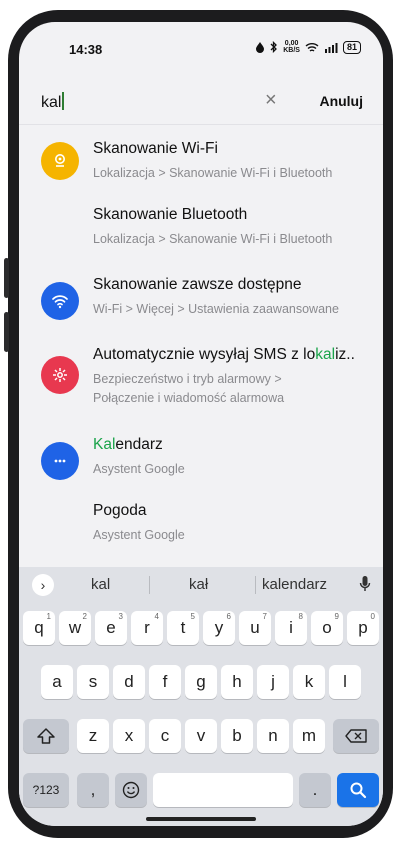 The width and height of the screenshot is (401, 846). I want to click on key-r: r4, so click(147, 628).